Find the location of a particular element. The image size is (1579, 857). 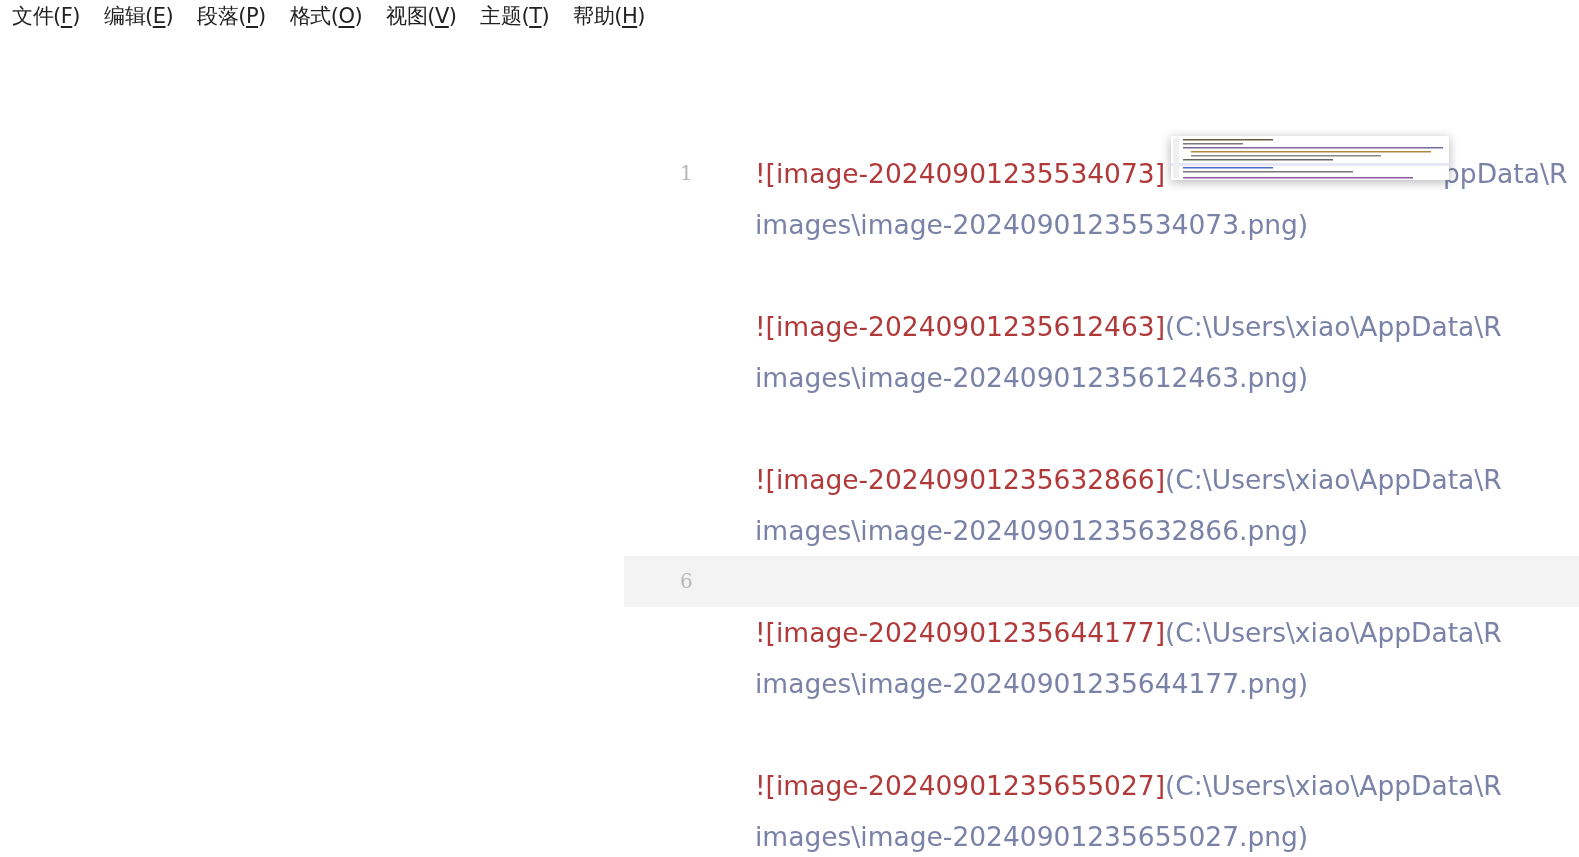

image-path-text: images\image-20240901235612463.png) is located at coordinates (1032, 378).